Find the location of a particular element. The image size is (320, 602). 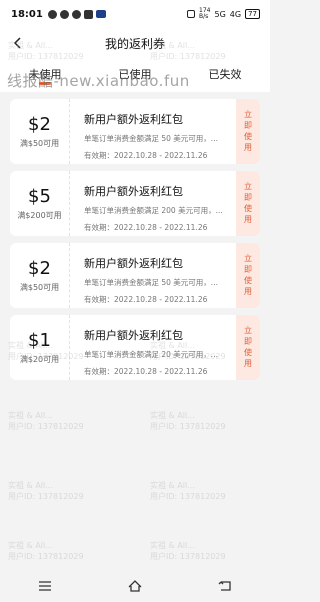

signal-4g: 4G is located at coordinates (235, 14).